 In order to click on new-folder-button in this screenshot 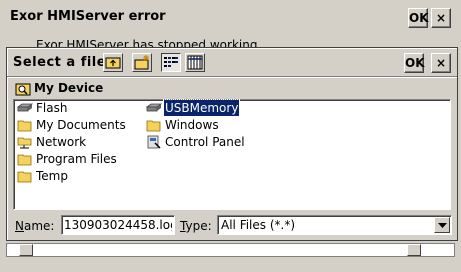, I will do `click(142, 62)`.